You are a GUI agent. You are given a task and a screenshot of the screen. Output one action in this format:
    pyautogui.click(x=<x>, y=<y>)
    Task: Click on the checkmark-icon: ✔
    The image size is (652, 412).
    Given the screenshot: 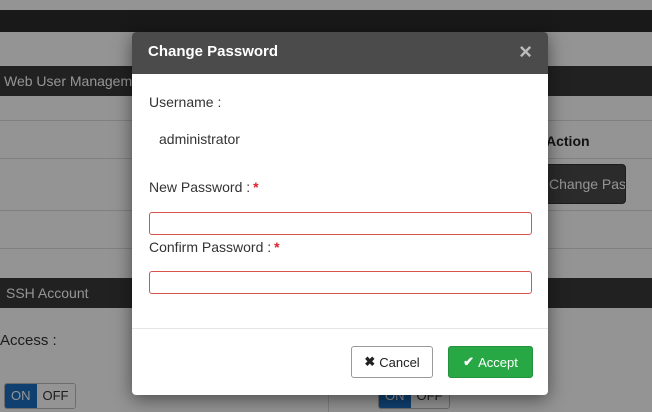 What is the action you would take?
    pyautogui.click(x=469, y=361)
    